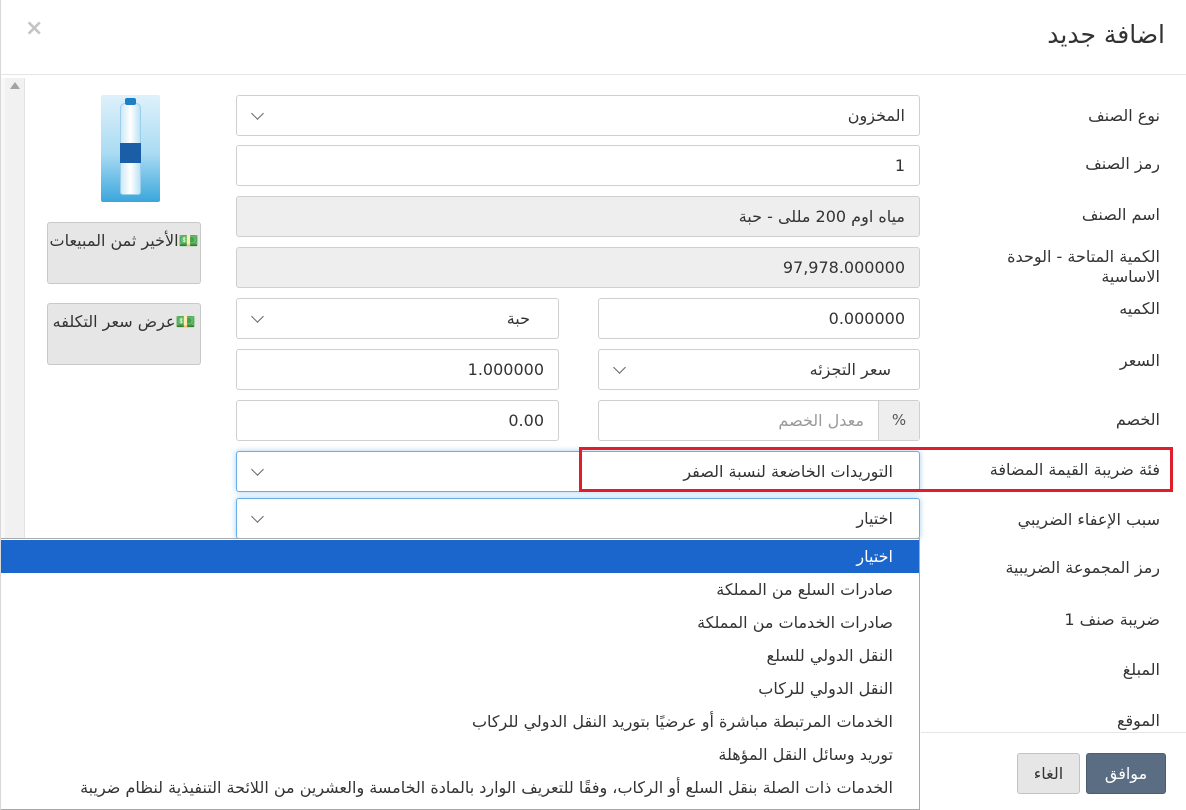 The width and height of the screenshot is (1186, 810). What do you see at coordinates (843, 267) in the screenshot?
I see `available-qty-value: 97,978.000000` at bounding box center [843, 267].